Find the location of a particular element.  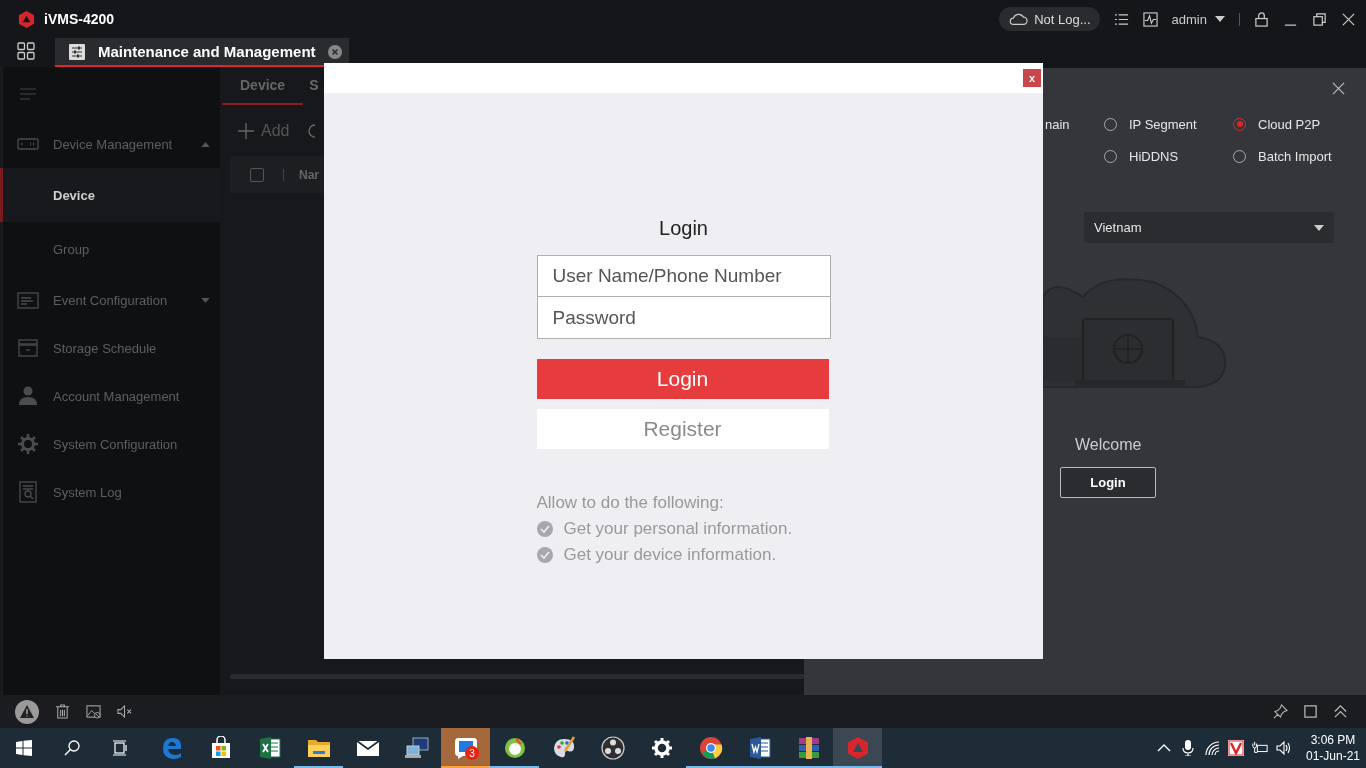

pulse-icon is located at coordinates (1150, 19).